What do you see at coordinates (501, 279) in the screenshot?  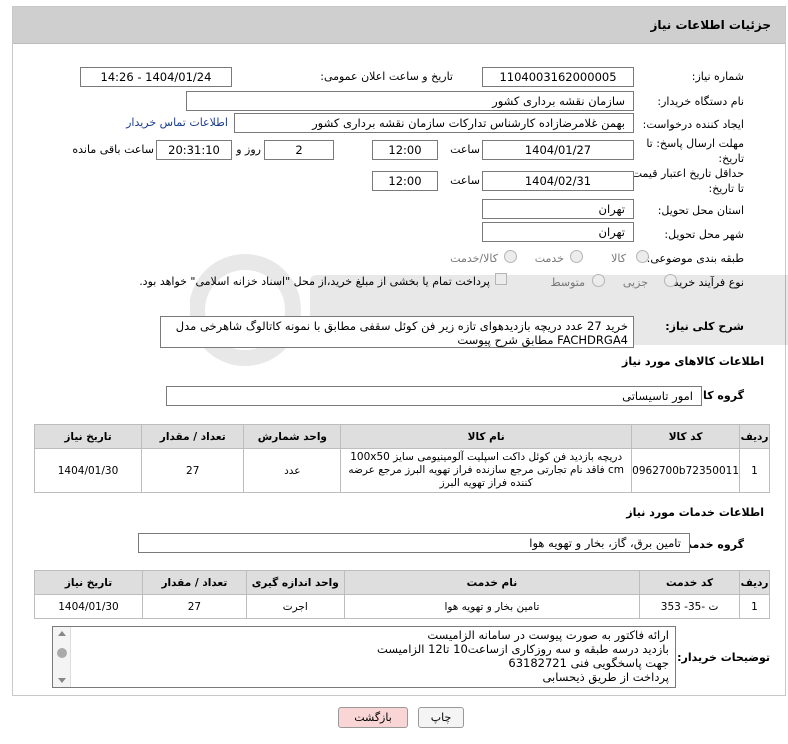 I see `treasury-checkbox` at bounding box center [501, 279].